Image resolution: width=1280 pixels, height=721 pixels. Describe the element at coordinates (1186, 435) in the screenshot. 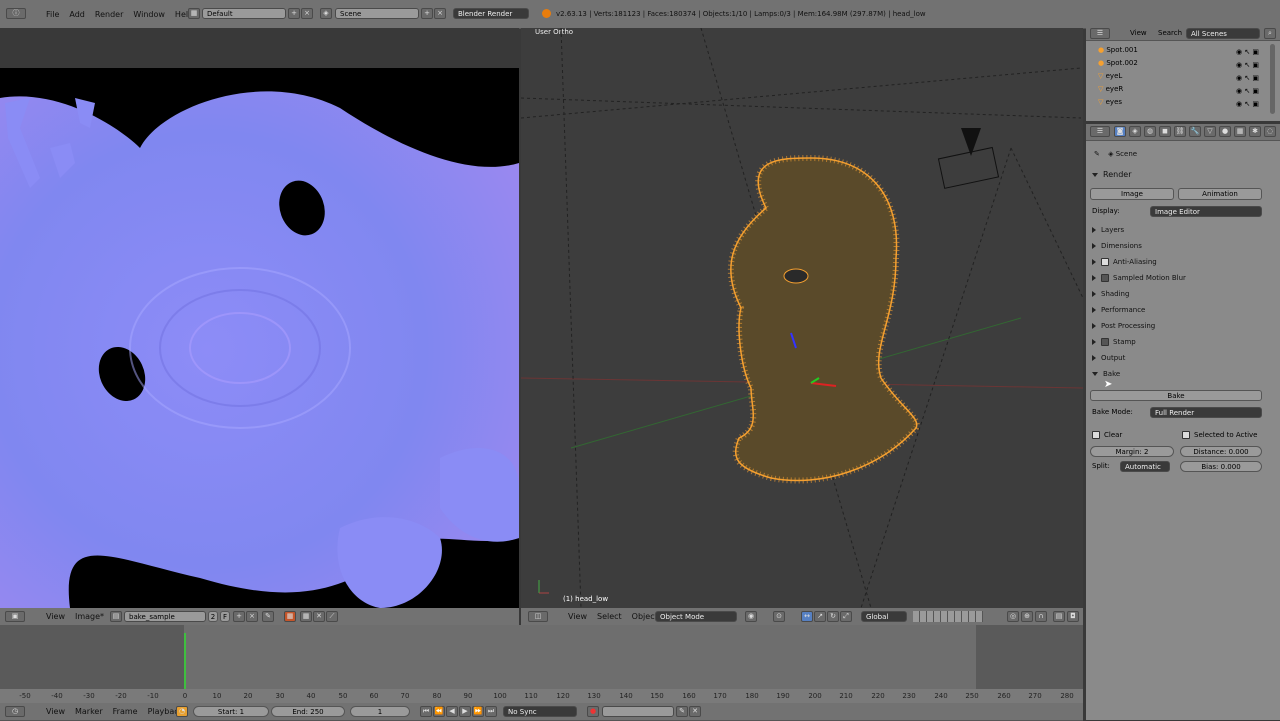

I see `selected-to-active-checkbox` at that location.